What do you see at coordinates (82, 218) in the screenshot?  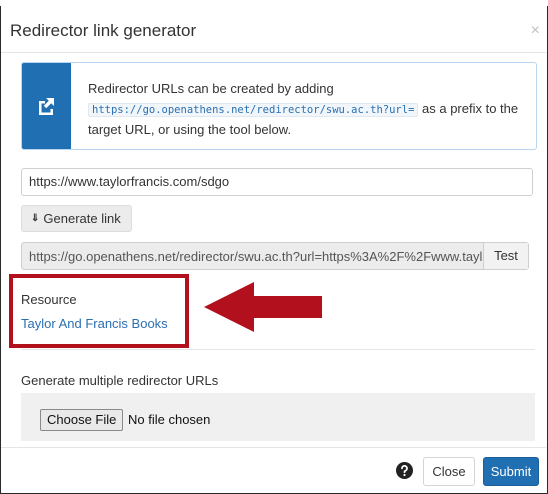 I see `generate-link-label: Generate link` at bounding box center [82, 218].